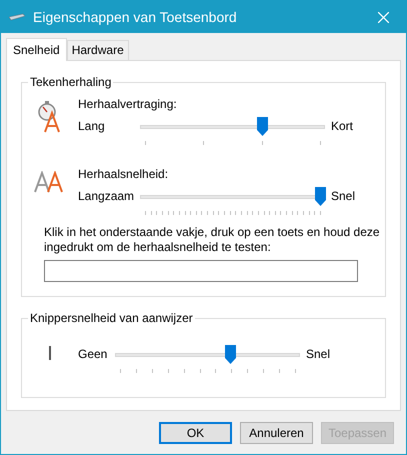 The height and width of the screenshot is (455, 407). I want to click on dialog-button: OK, so click(195, 433).